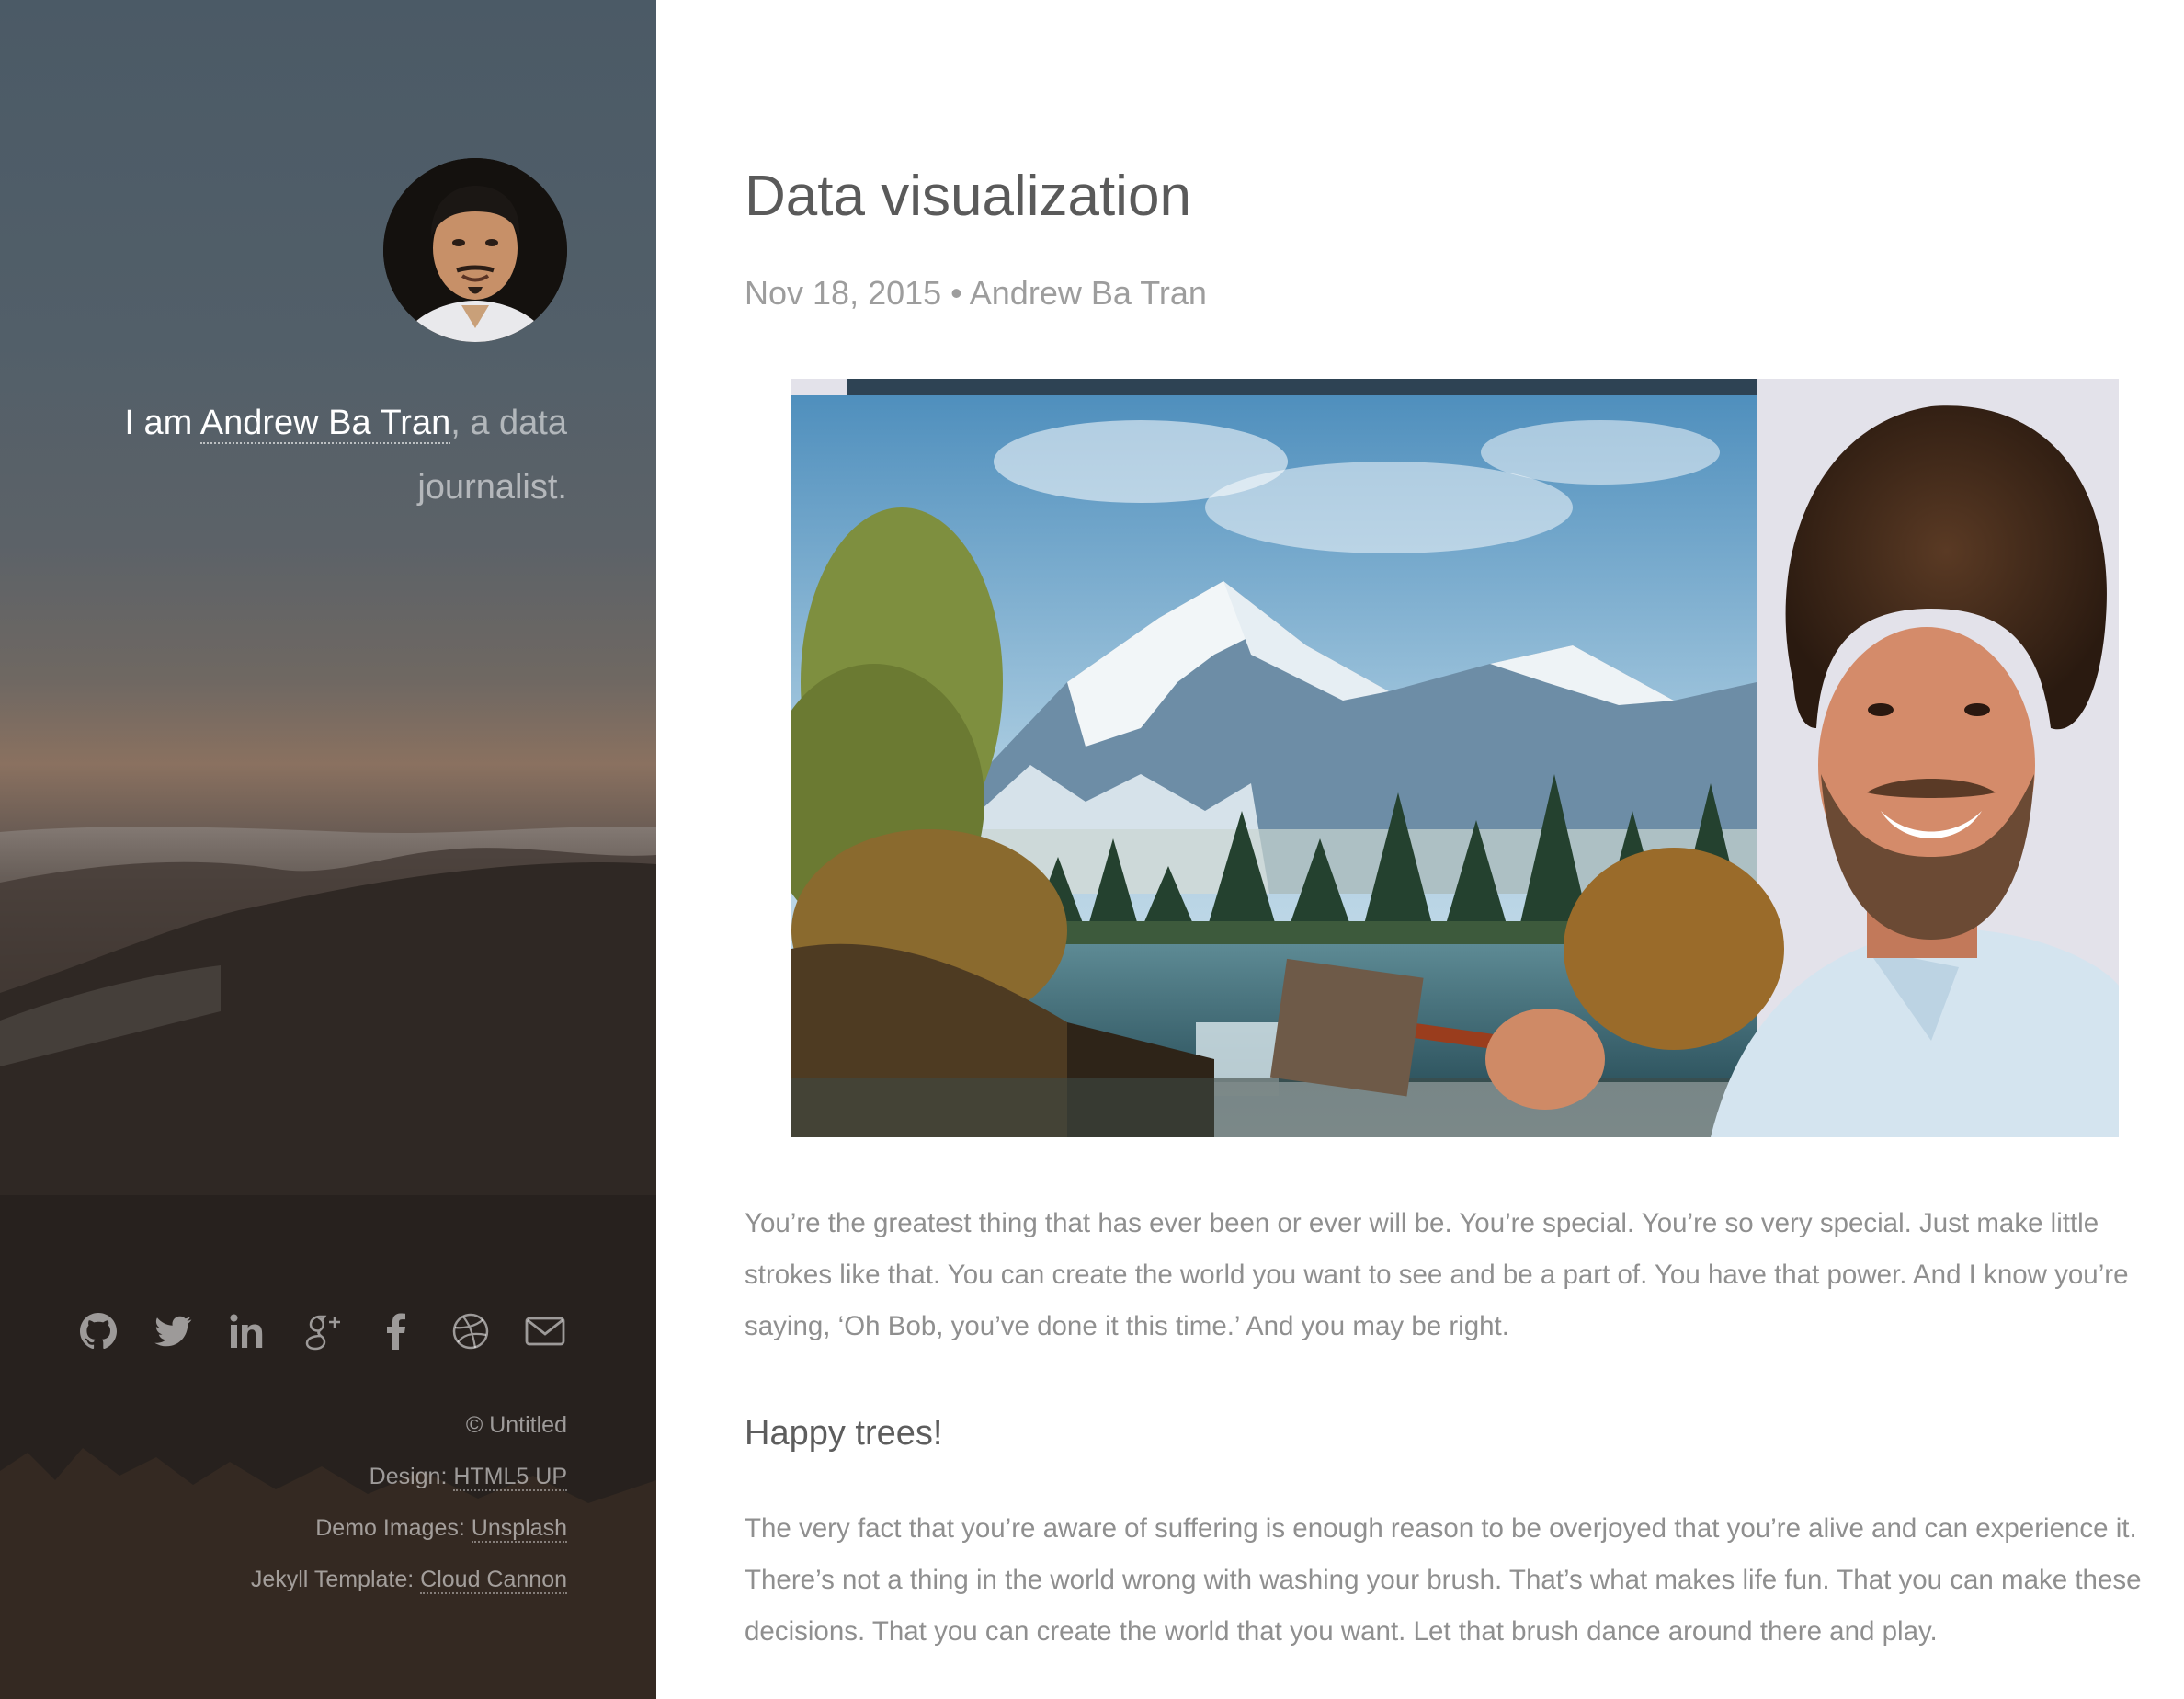 Image resolution: width=2184 pixels, height=1699 pixels. Describe the element at coordinates (545, 1331) in the screenshot. I see `email-icon` at that location.